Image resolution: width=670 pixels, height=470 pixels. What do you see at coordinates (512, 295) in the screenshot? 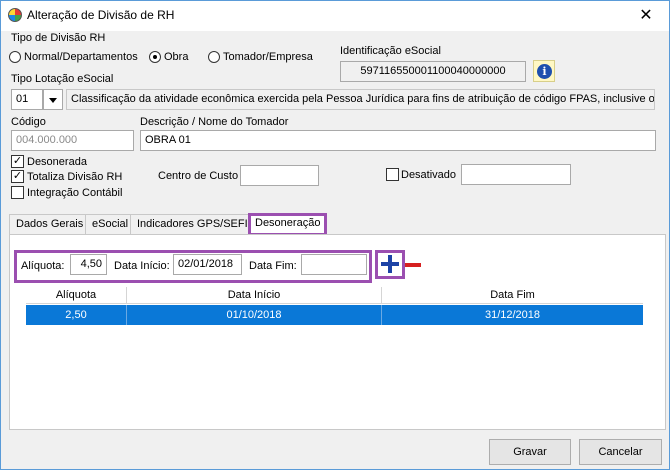
I see `column-data-fim: Data Fim` at bounding box center [512, 295].